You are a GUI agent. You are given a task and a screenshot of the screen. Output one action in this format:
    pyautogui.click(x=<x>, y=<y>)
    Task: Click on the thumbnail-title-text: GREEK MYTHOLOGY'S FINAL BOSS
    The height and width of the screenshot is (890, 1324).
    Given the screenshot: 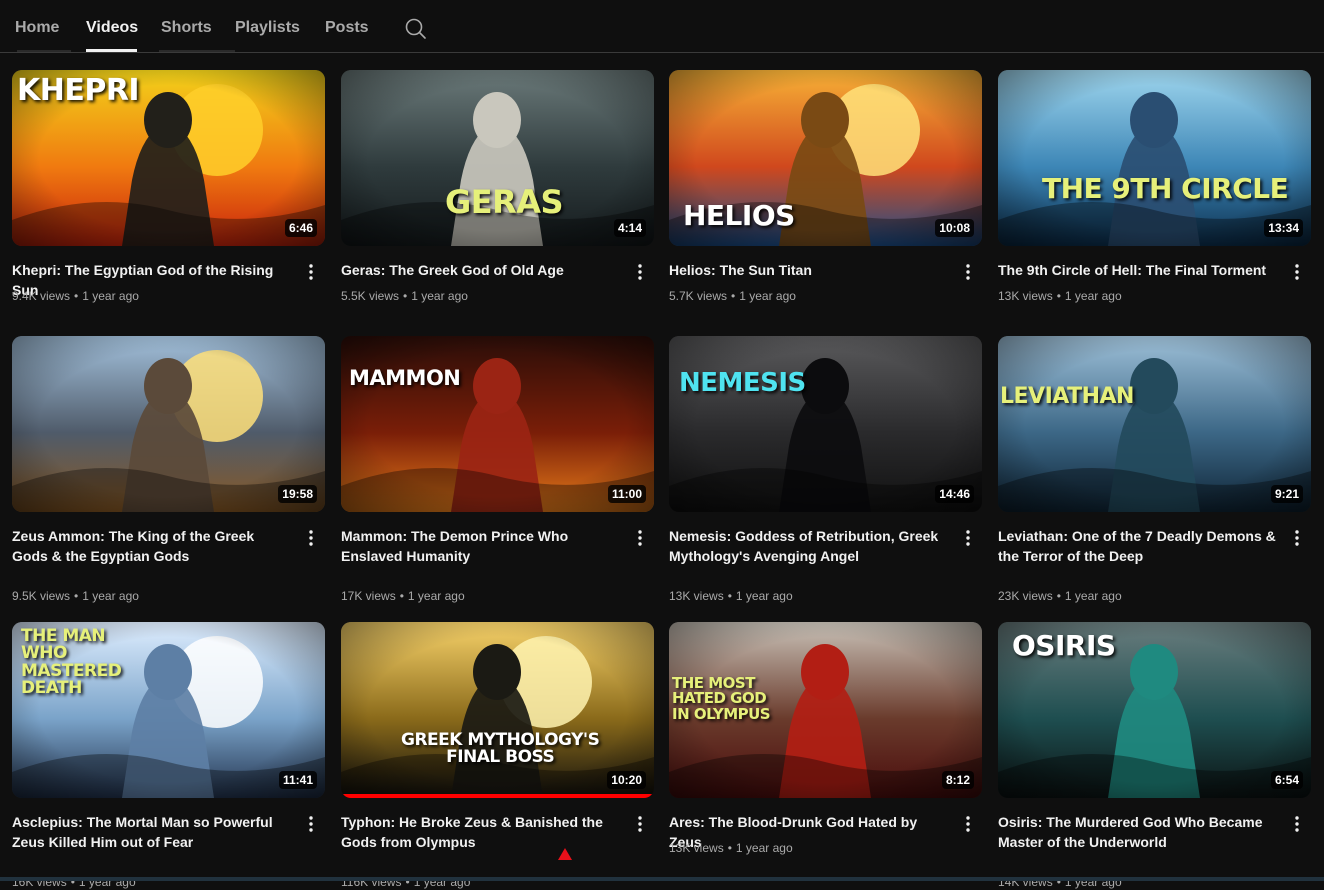 What is the action you would take?
    pyautogui.click(x=500, y=749)
    